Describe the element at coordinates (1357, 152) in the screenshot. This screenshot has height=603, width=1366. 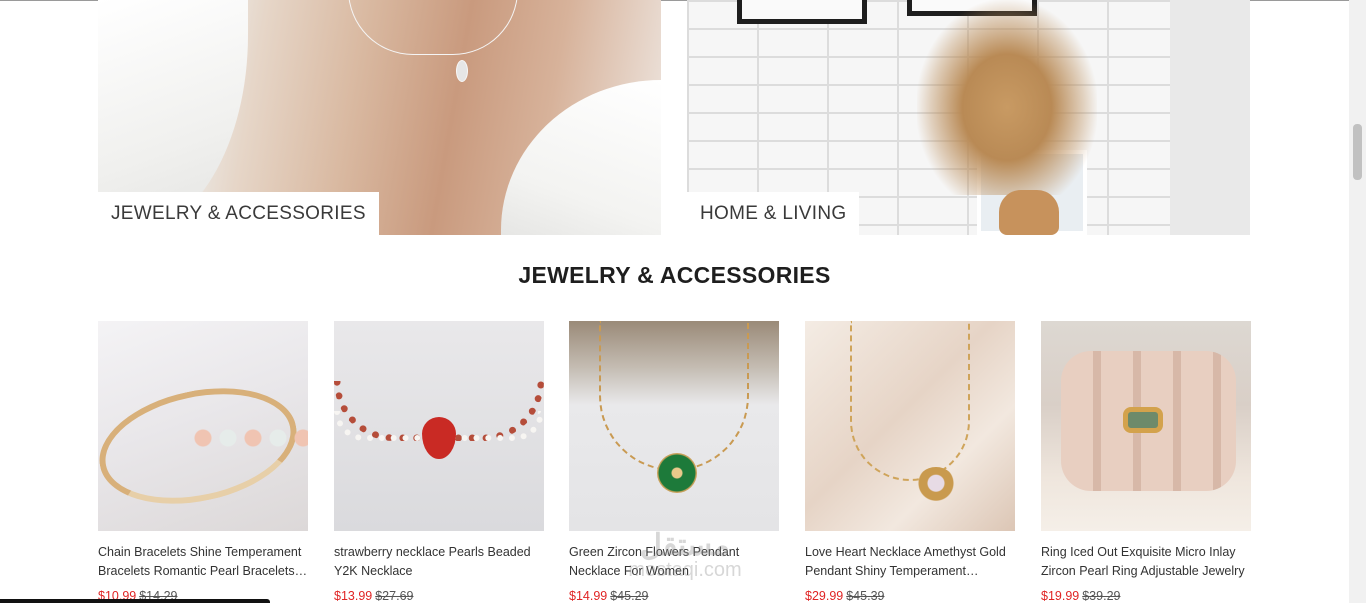
I see `scrollbar-thumb` at that location.